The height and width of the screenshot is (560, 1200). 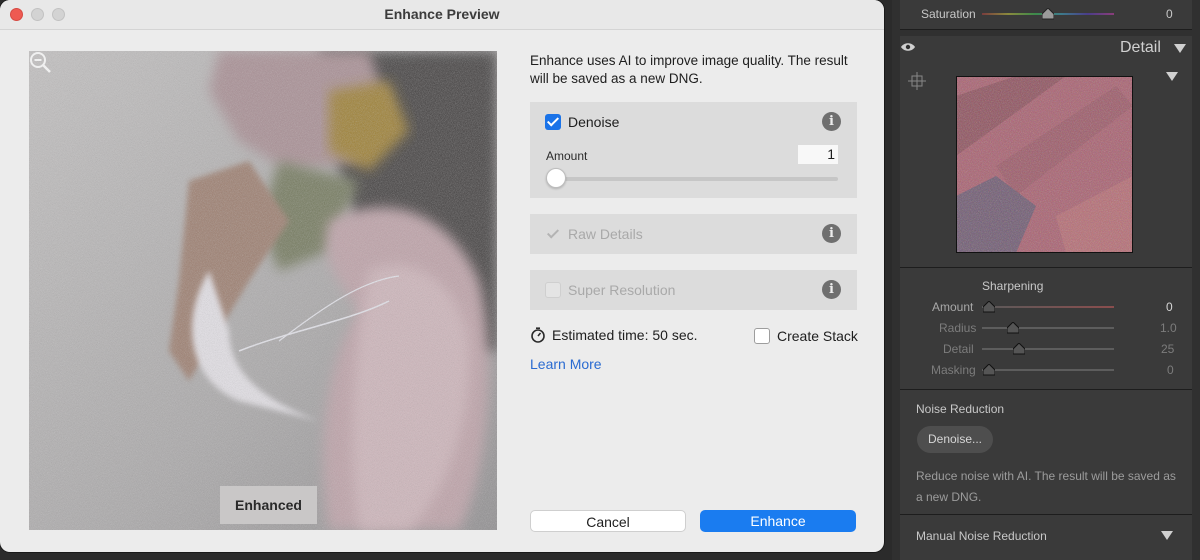 I want to click on denoise-group: Denoise i Amount 1, so click(x=693, y=150).